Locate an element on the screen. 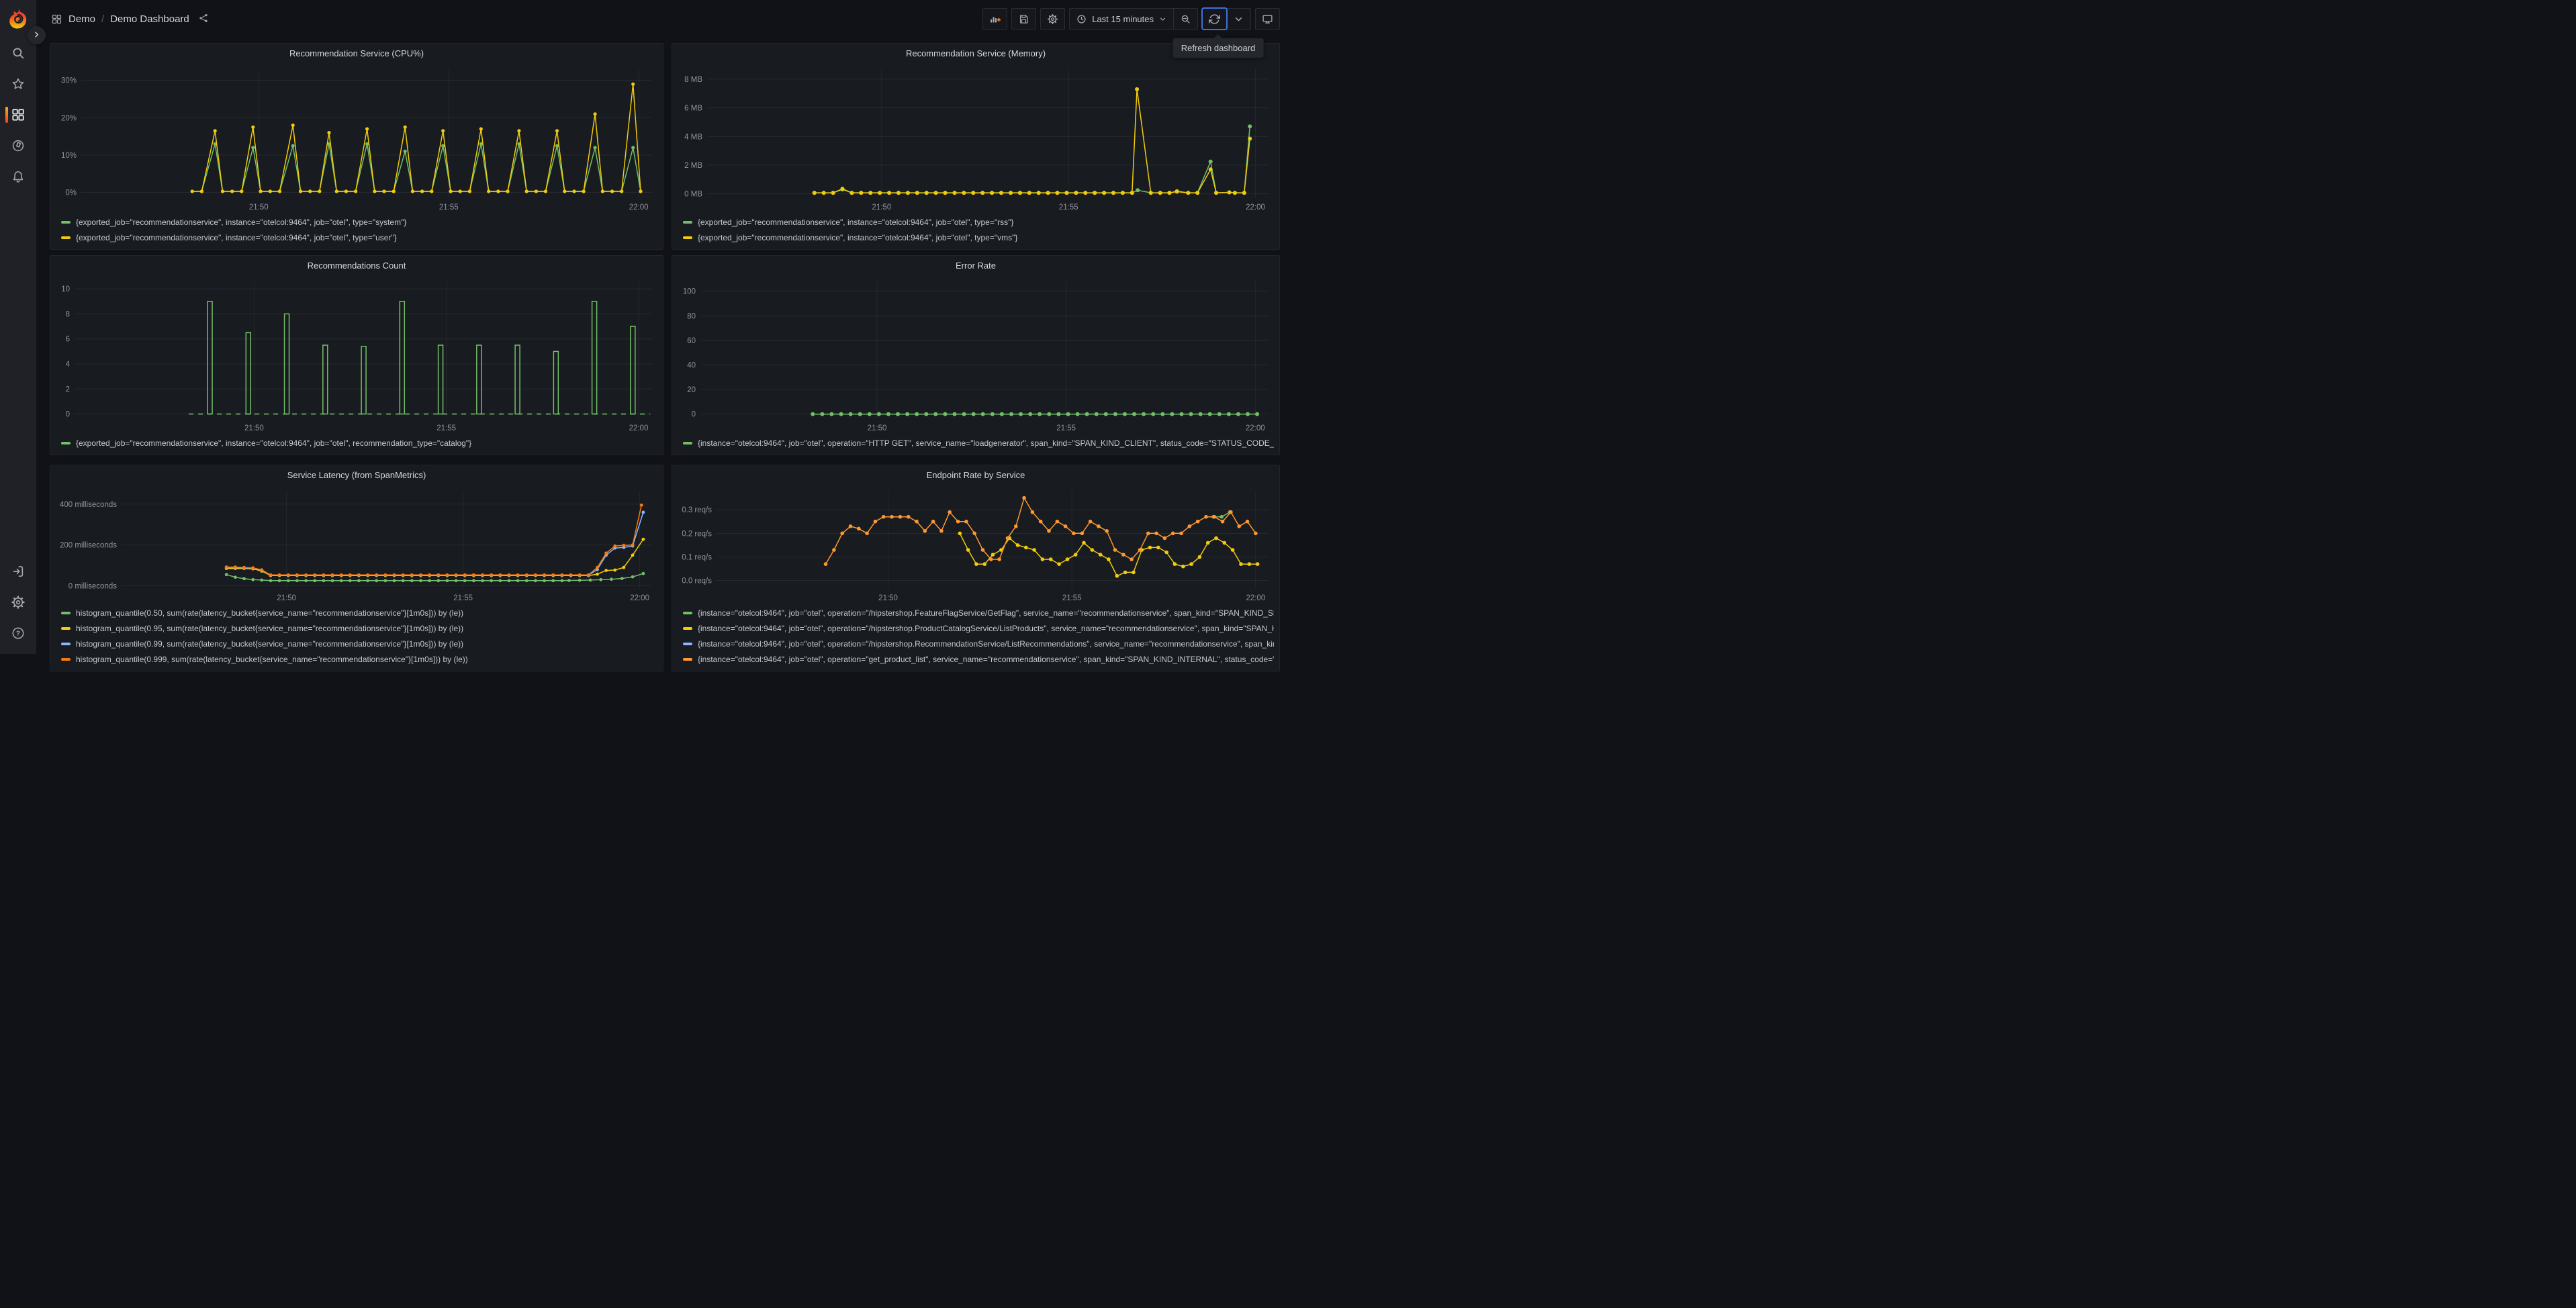 This screenshot has width=2576, height=1308. search-icon is located at coordinates (18, 53).